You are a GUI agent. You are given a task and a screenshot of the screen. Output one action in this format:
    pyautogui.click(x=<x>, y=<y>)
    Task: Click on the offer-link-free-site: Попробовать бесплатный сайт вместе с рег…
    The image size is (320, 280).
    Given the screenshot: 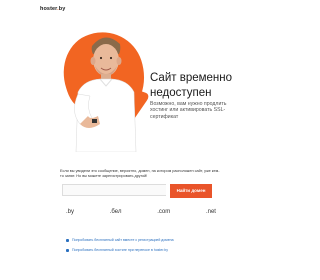 What is the action you would take?
    pyautogui.click(x=146, y=240)
    